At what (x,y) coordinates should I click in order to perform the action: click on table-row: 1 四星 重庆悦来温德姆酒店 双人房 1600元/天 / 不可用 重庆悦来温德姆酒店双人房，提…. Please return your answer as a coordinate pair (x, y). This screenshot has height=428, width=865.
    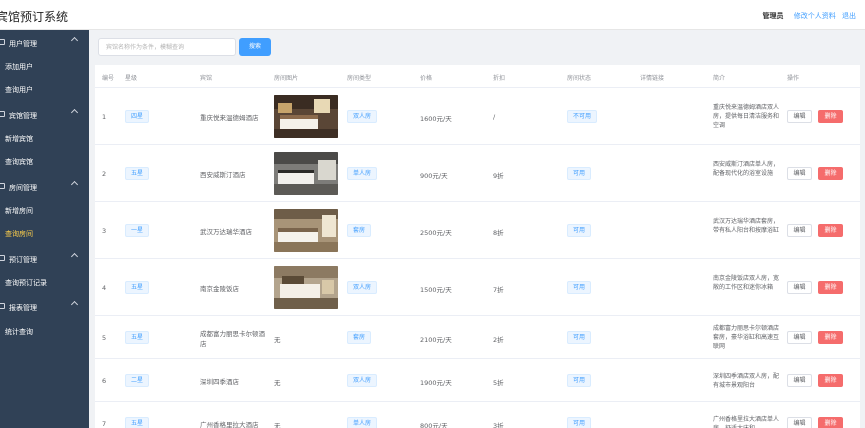
    Looking at the image, I should click on (477, 116).